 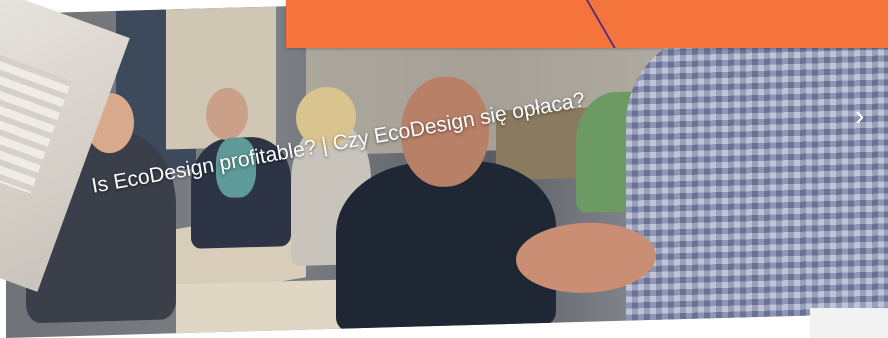 I want to click on orange-banner, so click(x=587, y=24).